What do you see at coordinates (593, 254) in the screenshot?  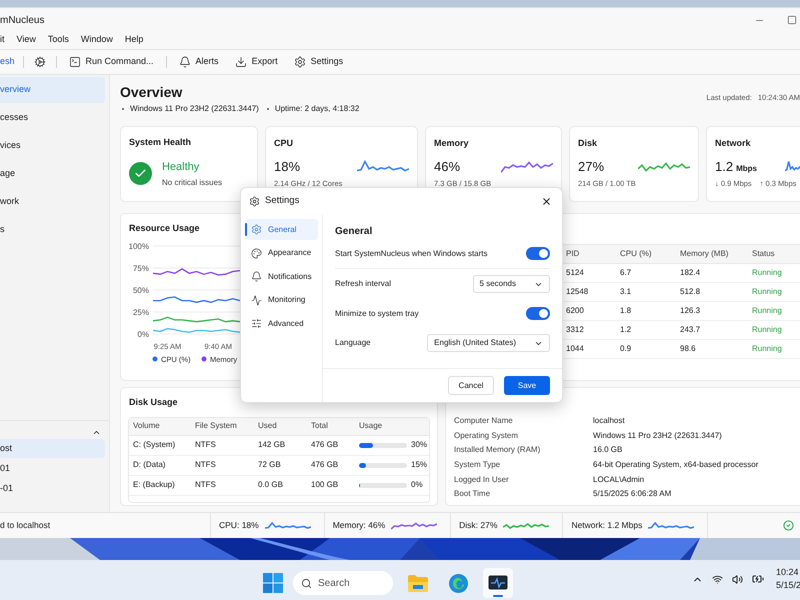 I see `column-header: PID` at bounding box center [593, 254].